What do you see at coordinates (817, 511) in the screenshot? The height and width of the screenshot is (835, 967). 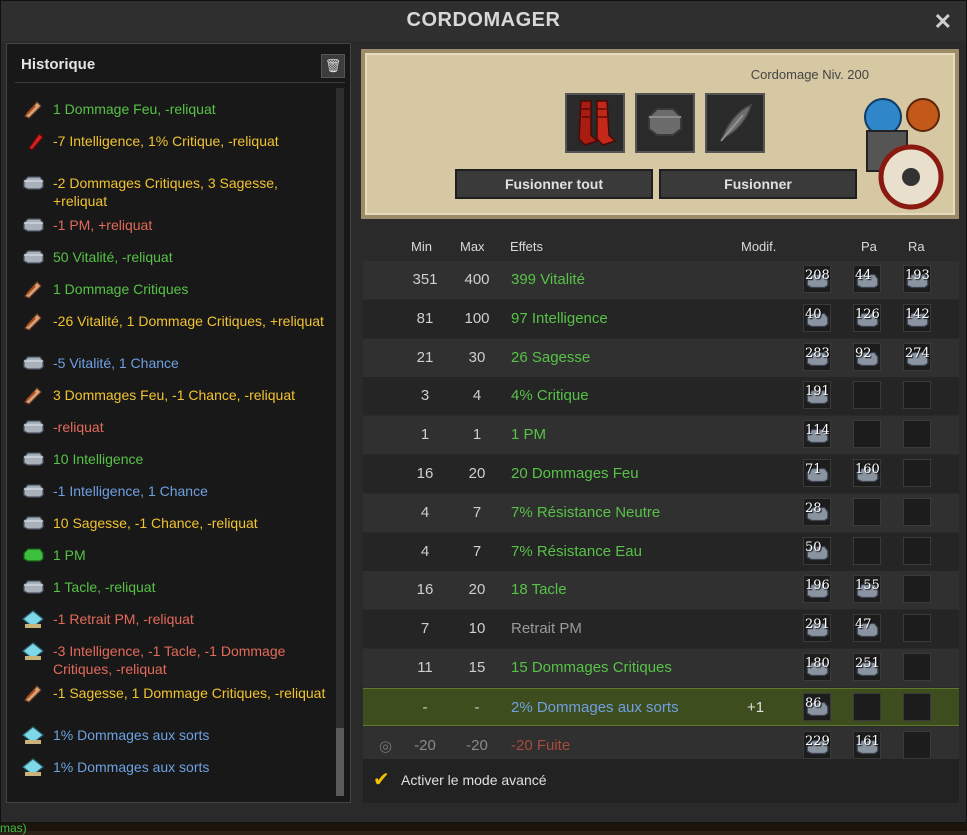 I see `rune-slot-ba: 28` at bounding box center [817, 511].